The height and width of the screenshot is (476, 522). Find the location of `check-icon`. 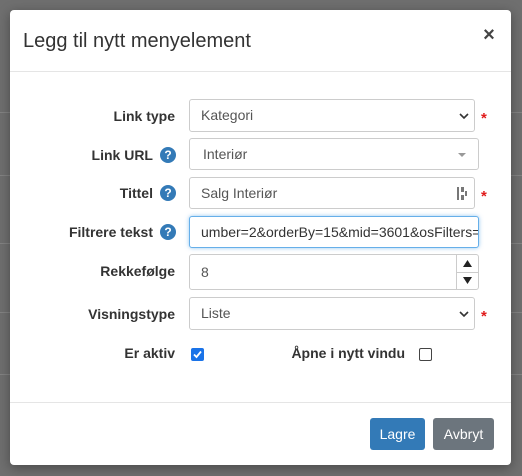

check-icon is located at coordinates (197, 354).